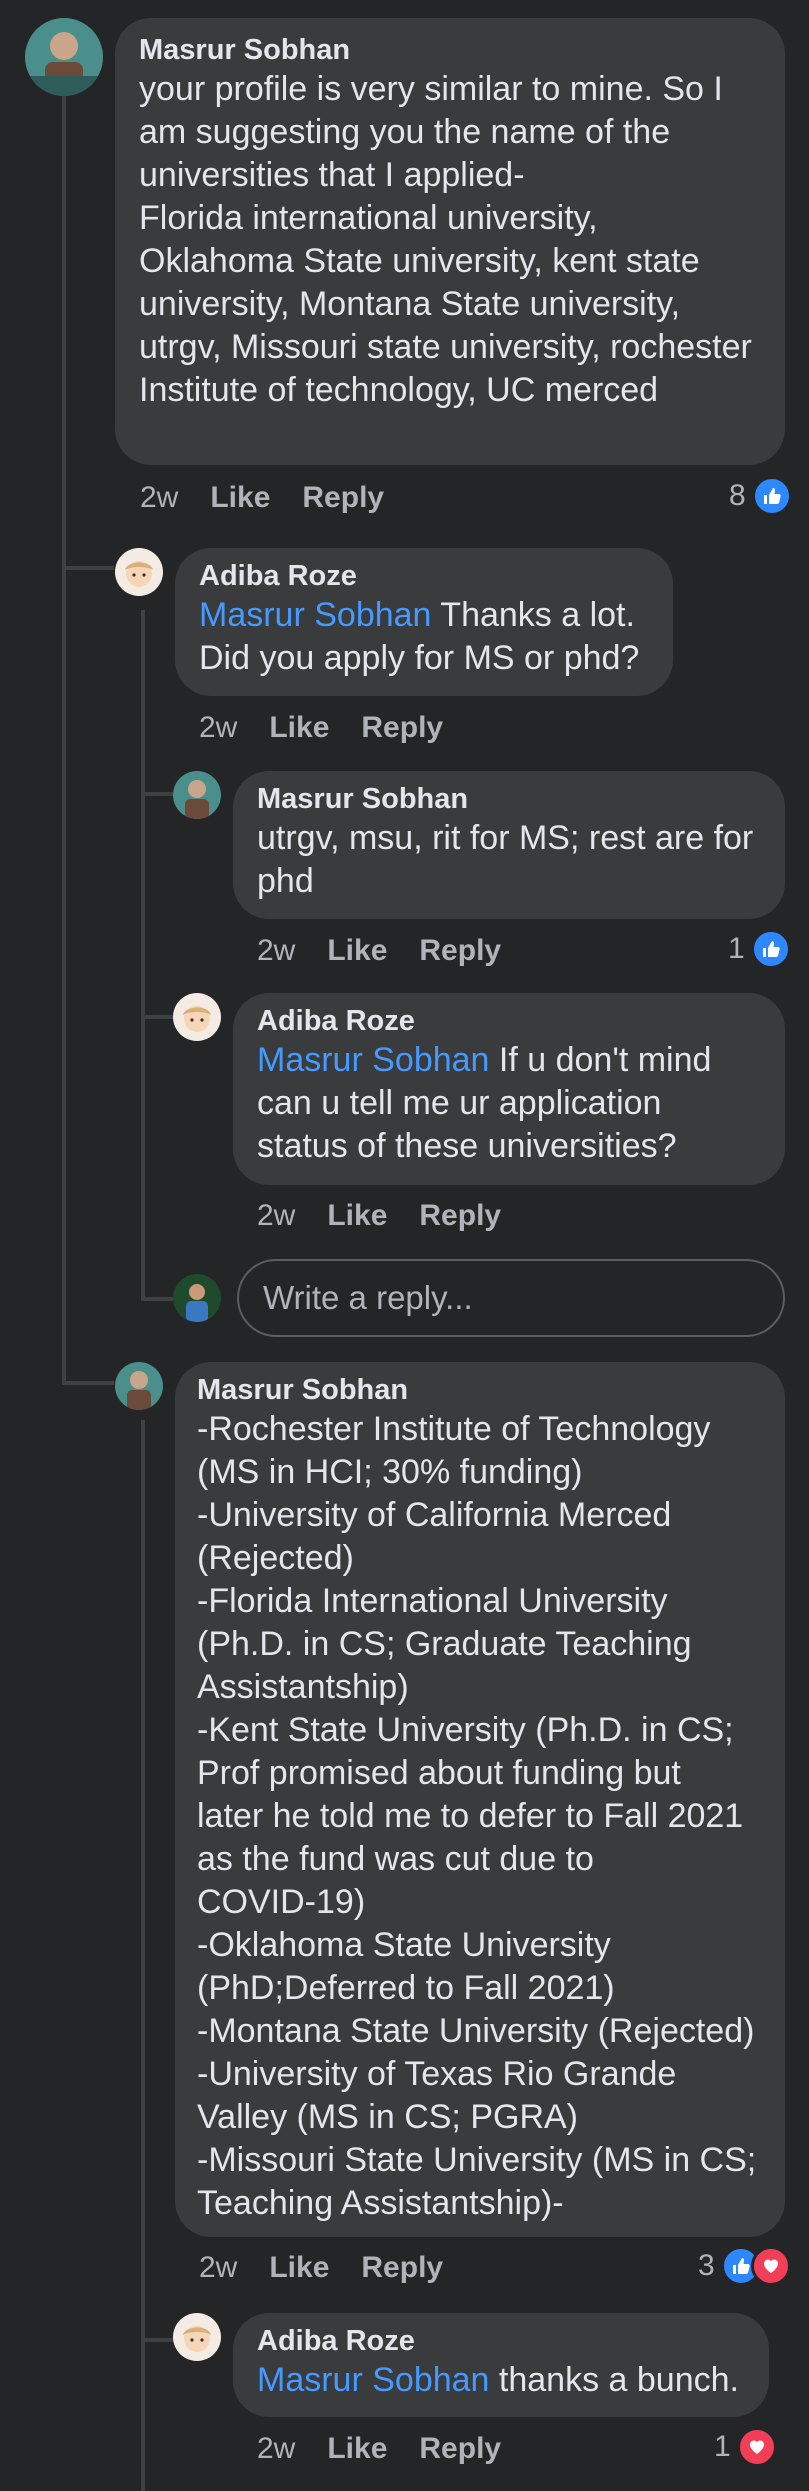 The width and height of the screenshot is (809, 2491). I want to click on reaction-count: 3, so click(706, 2265).